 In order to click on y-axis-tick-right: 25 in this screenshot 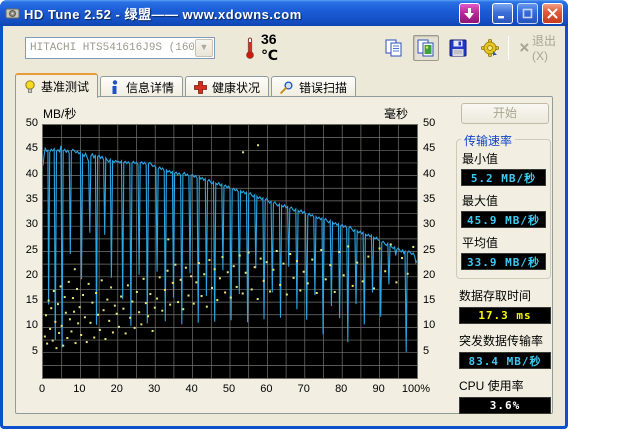, I will do `click(429, 249)`.